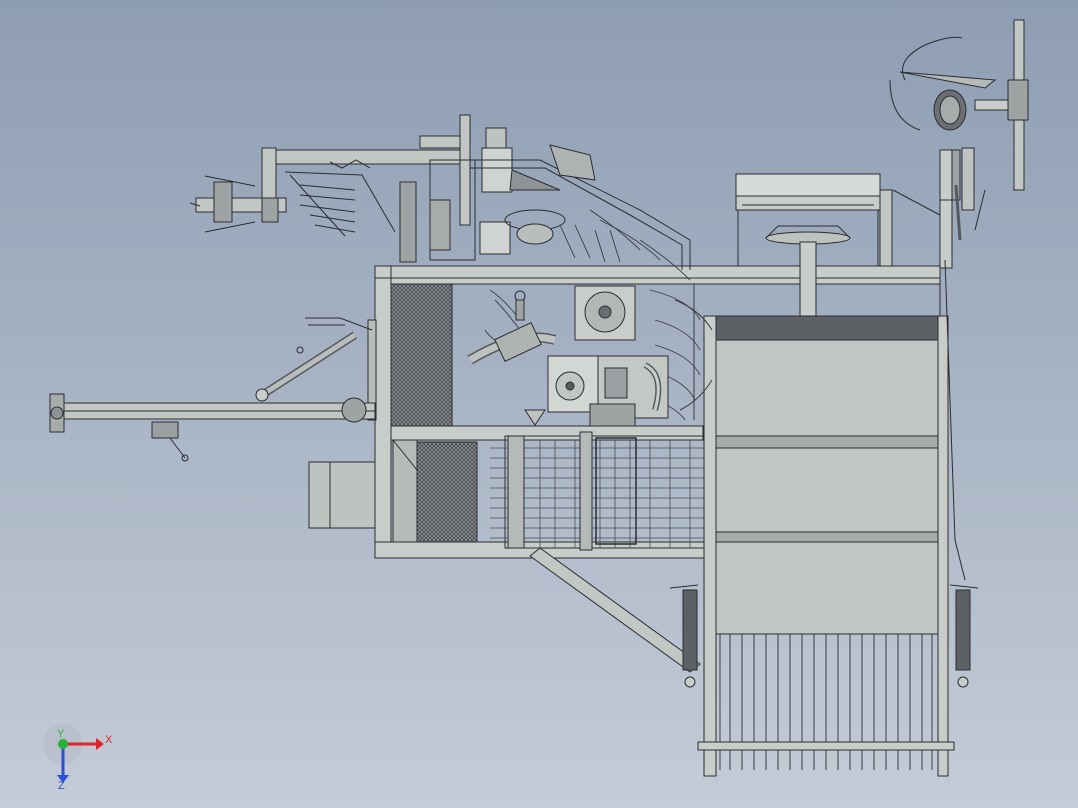  What do you see at coordinates (342, 495) in the screenshot?
I see `motor-box` at bounding box center [342, 495].